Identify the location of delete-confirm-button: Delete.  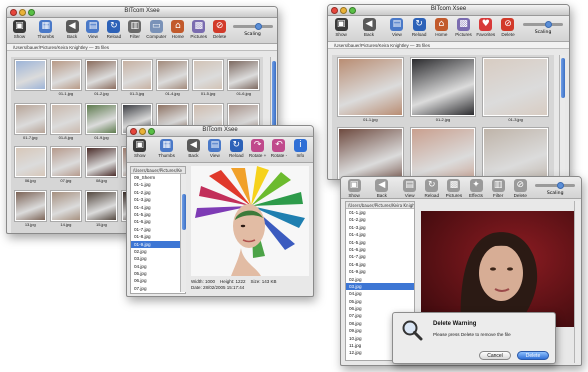
(533, 355).